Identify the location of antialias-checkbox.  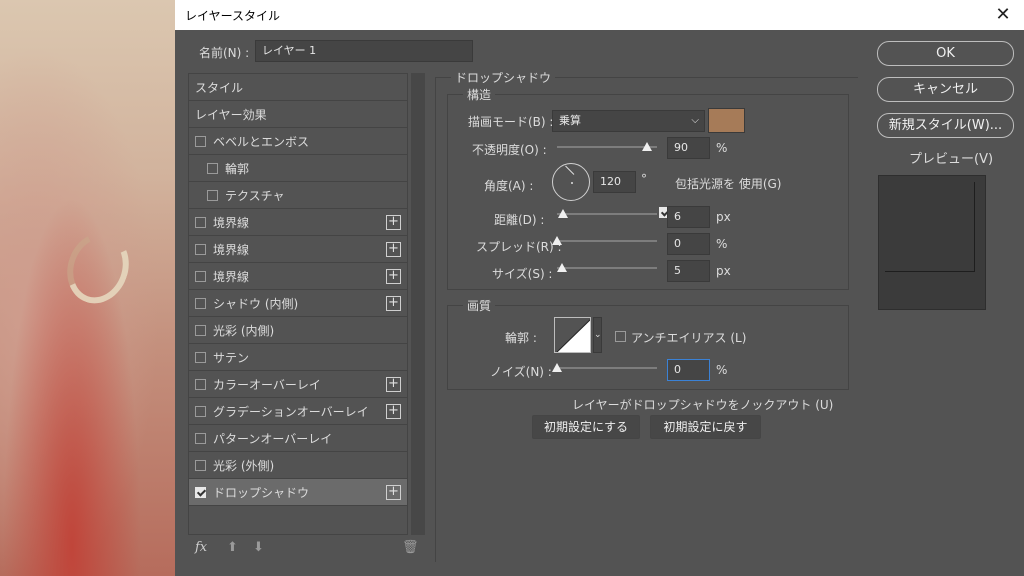
(620, 336).